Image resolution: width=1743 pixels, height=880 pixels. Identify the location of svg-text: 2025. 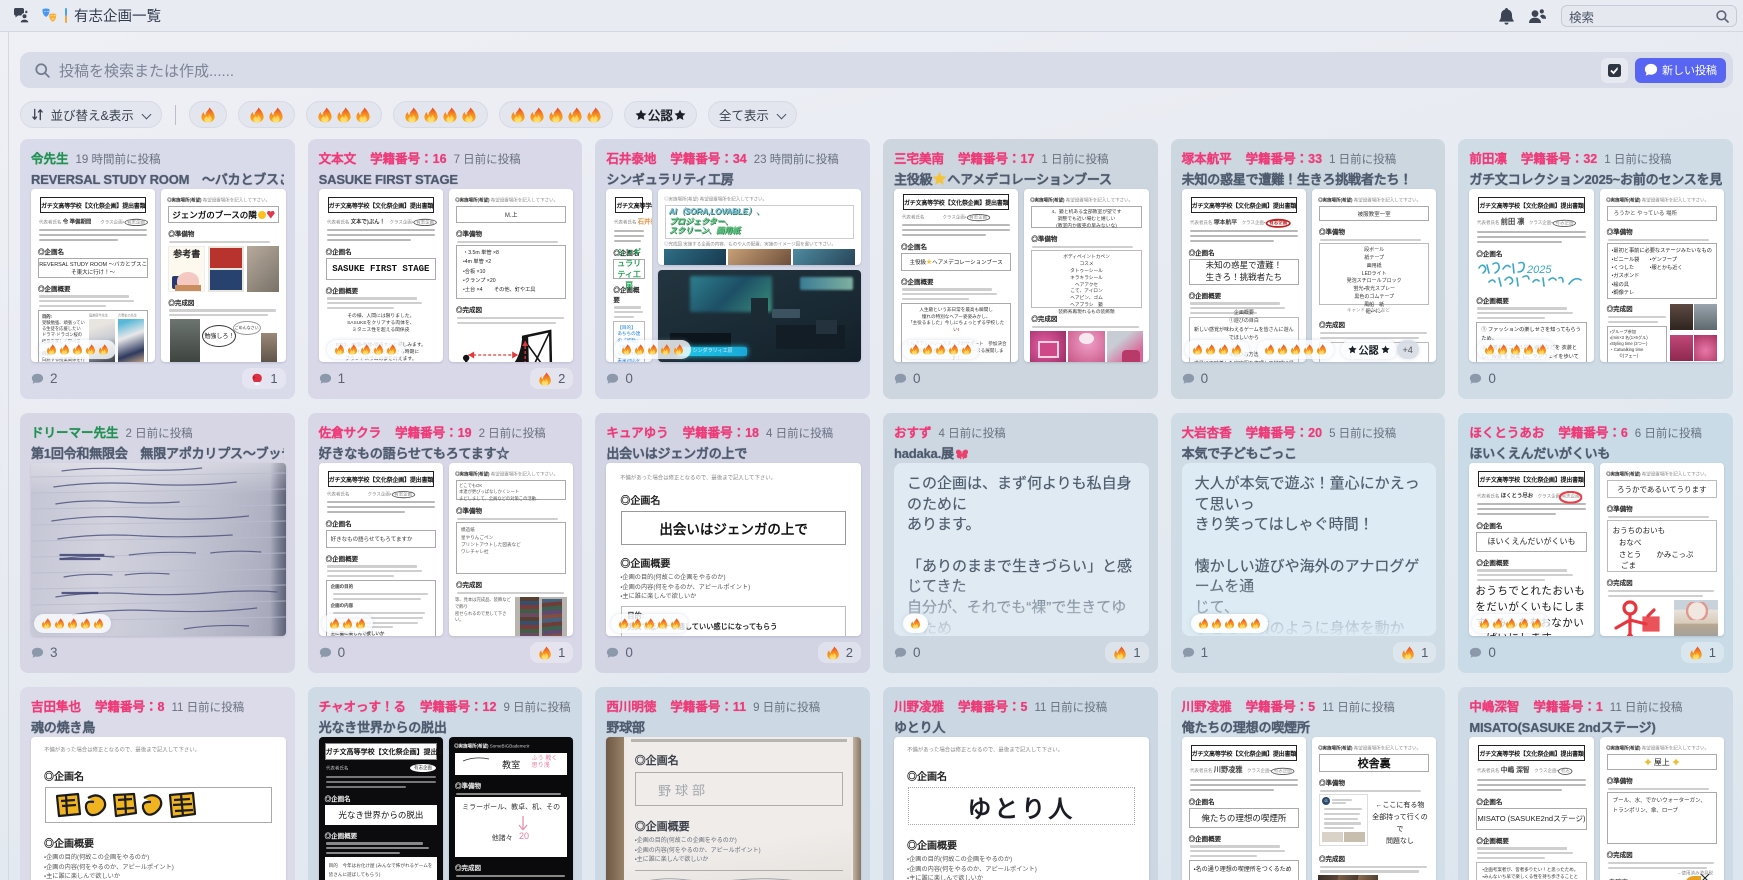
(1539, 270).